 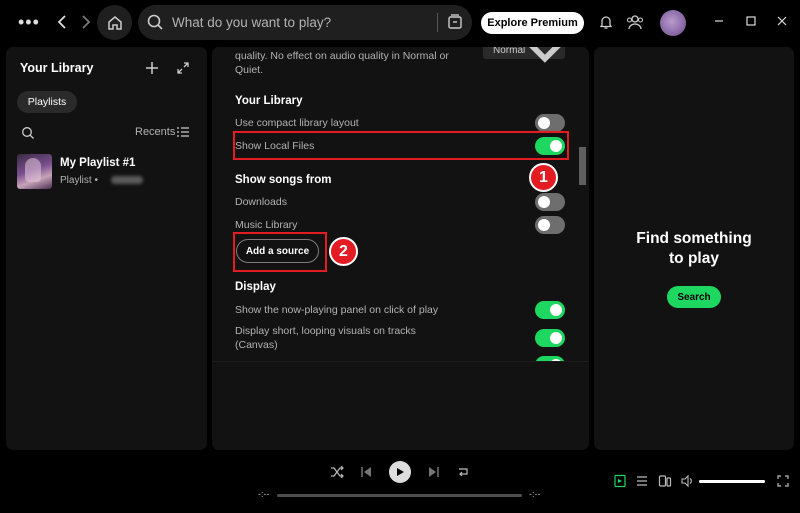 What do you see at coordinates (47, 102) in the screenshot?
I see `playlists-filter-chip: Playlists` at bounding box center [47, 102].